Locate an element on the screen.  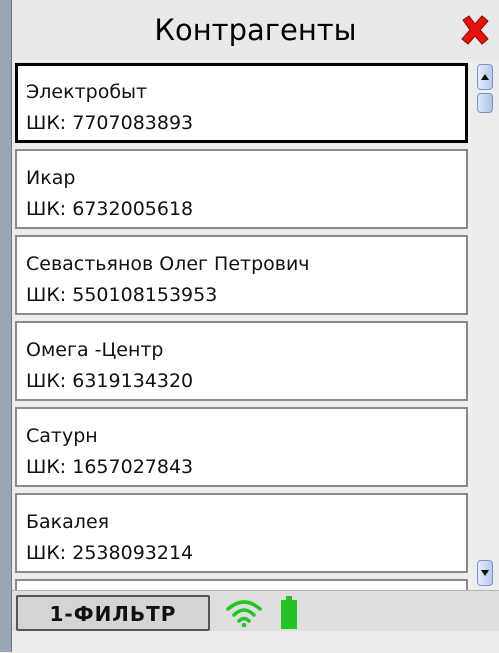
item-name: Сатурн is located at coordinates (62, 436).